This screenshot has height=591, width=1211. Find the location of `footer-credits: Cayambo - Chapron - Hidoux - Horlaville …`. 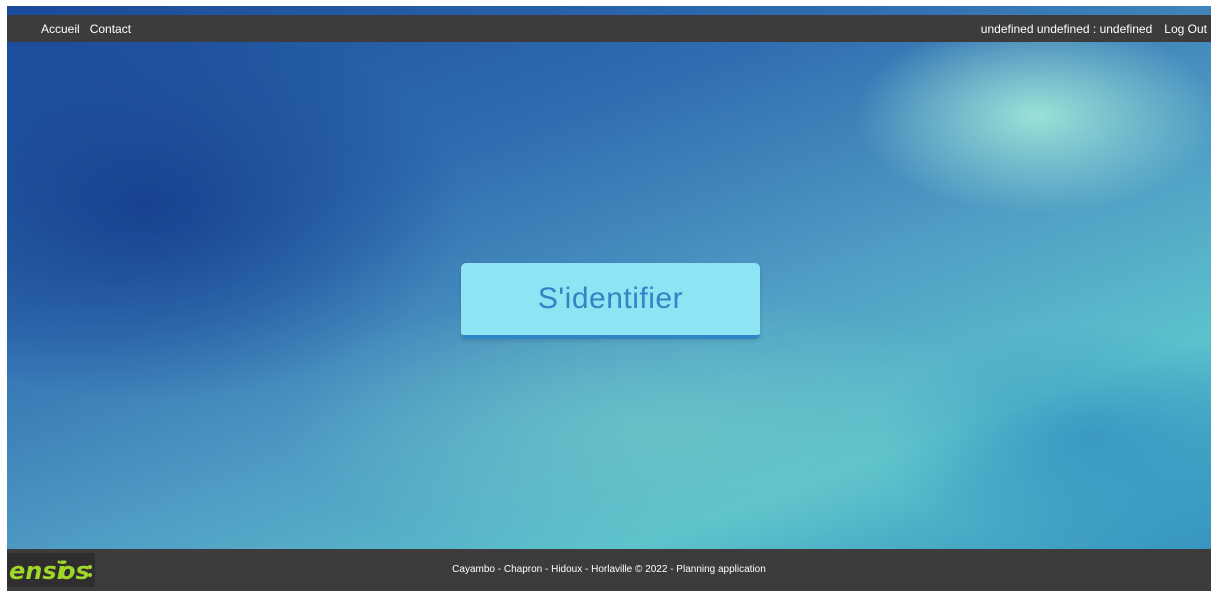

footer-credits: Cayambo - Chapron - Hidoux - Horlaville … is located at coordinates (609, 569).